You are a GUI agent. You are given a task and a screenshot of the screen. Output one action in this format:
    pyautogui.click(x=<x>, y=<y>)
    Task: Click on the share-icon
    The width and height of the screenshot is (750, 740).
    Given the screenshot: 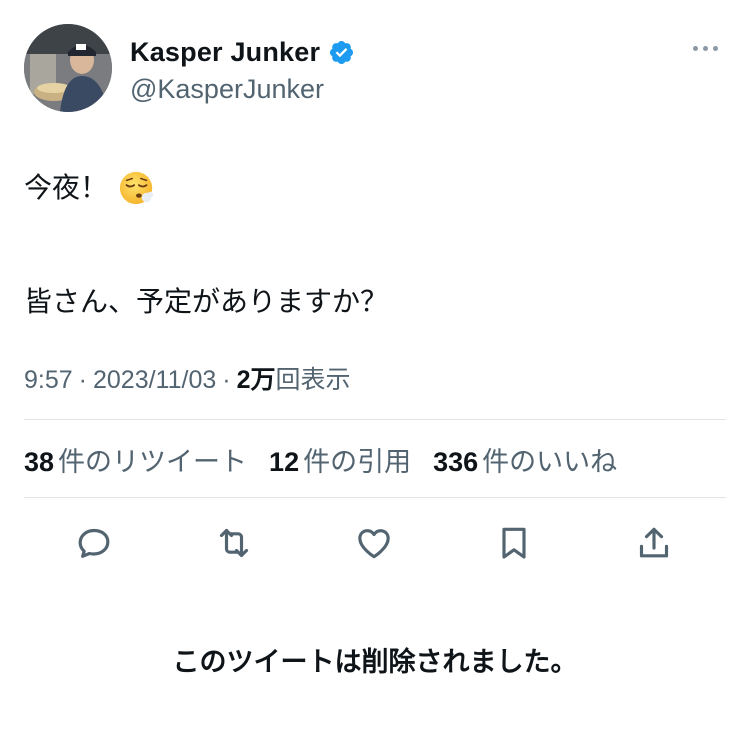 What is the action you would take?
    pyautogui.click(x=654, y=542)
    